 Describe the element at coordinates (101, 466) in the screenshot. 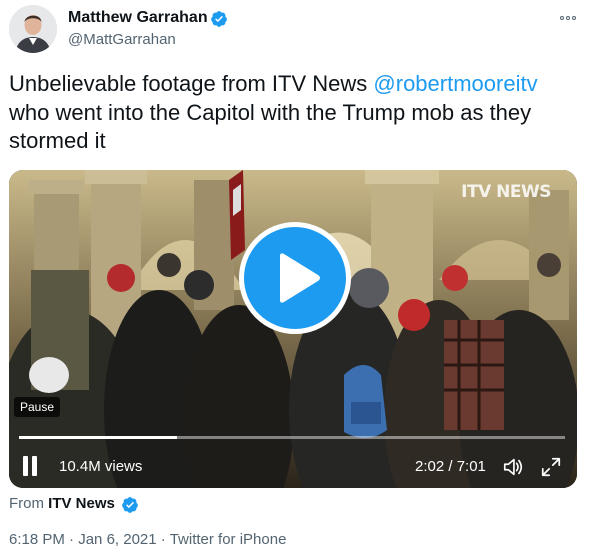

I see `view-count: 10.4M views` at that location.